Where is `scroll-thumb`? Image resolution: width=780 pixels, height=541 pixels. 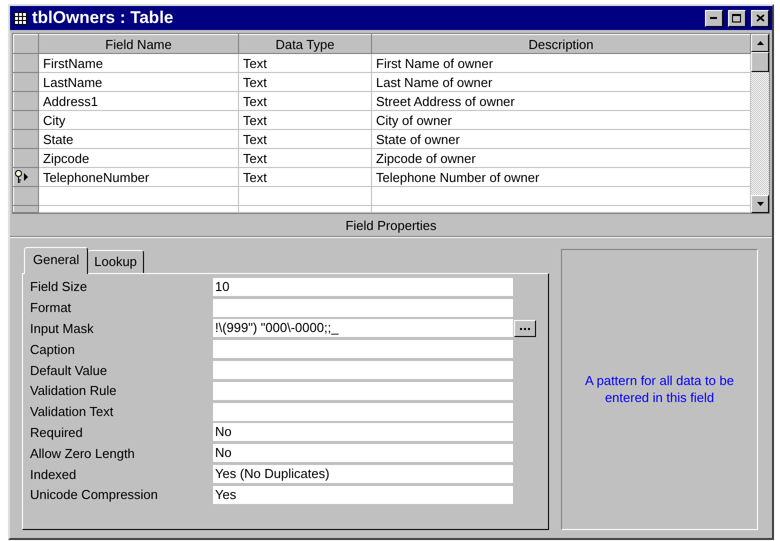 scroll-thumb is located at coordinates (760, 62).